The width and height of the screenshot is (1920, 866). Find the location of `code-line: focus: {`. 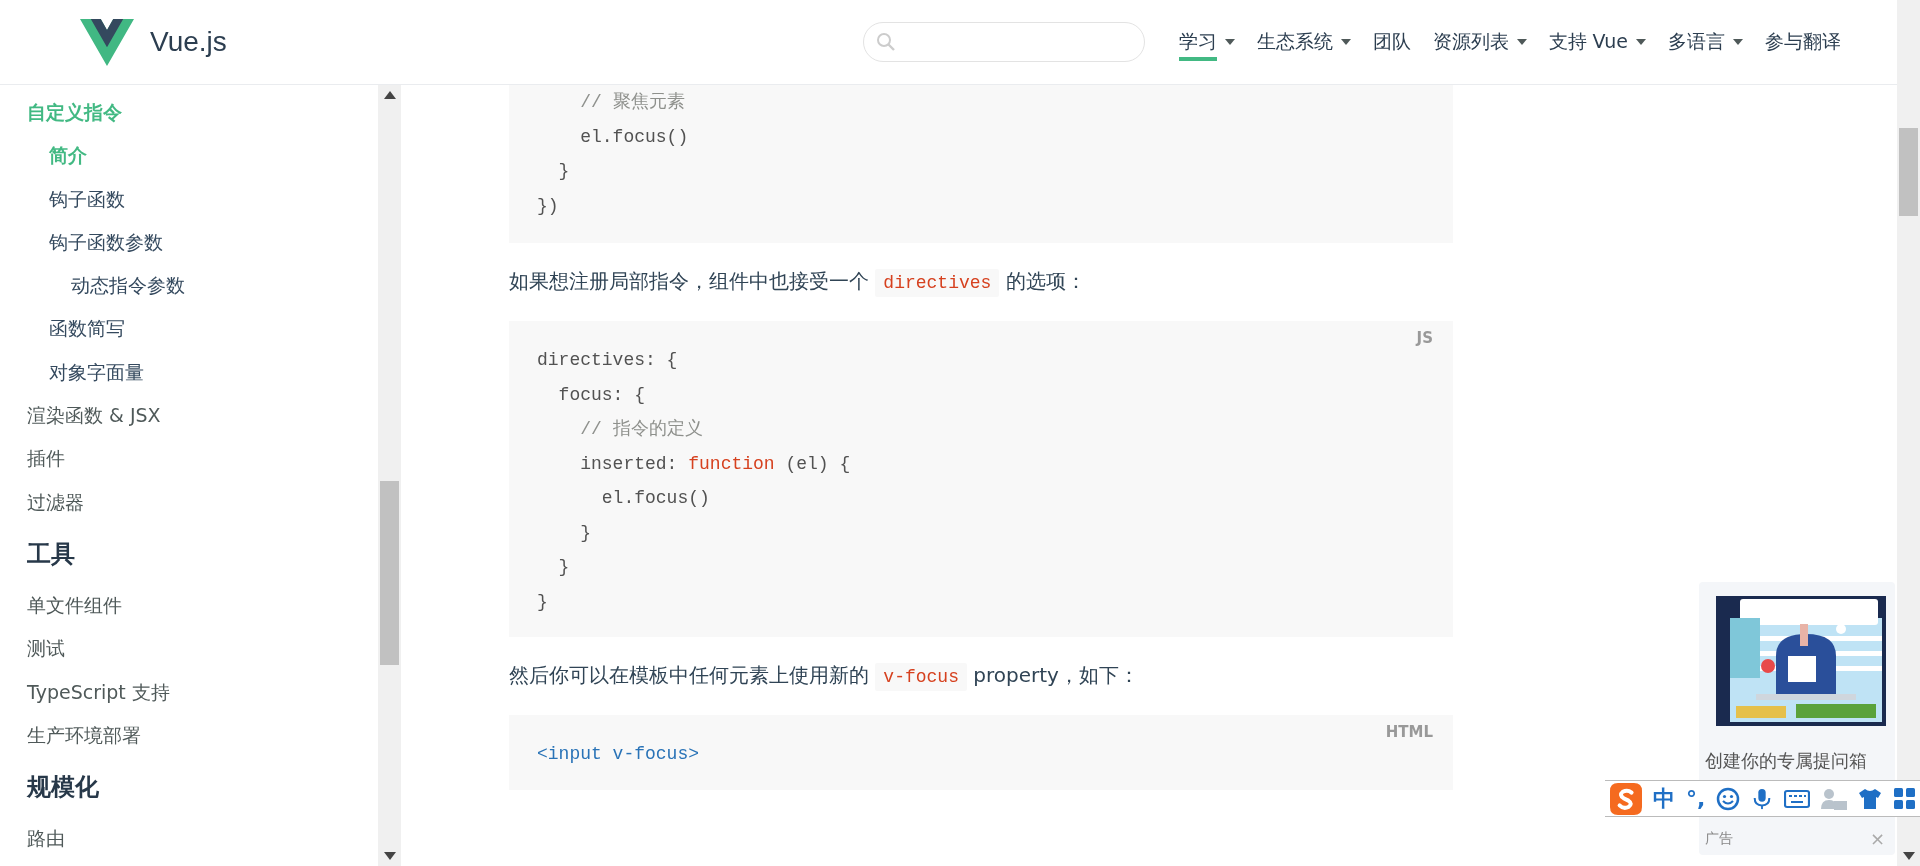

code-line: focus: { is located at coordinates (602, 395).